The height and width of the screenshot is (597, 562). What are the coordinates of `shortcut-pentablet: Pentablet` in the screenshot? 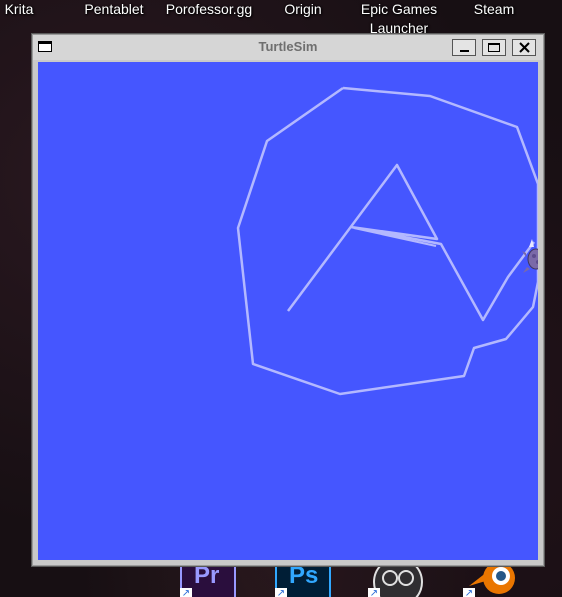 It's located at (114, 9).